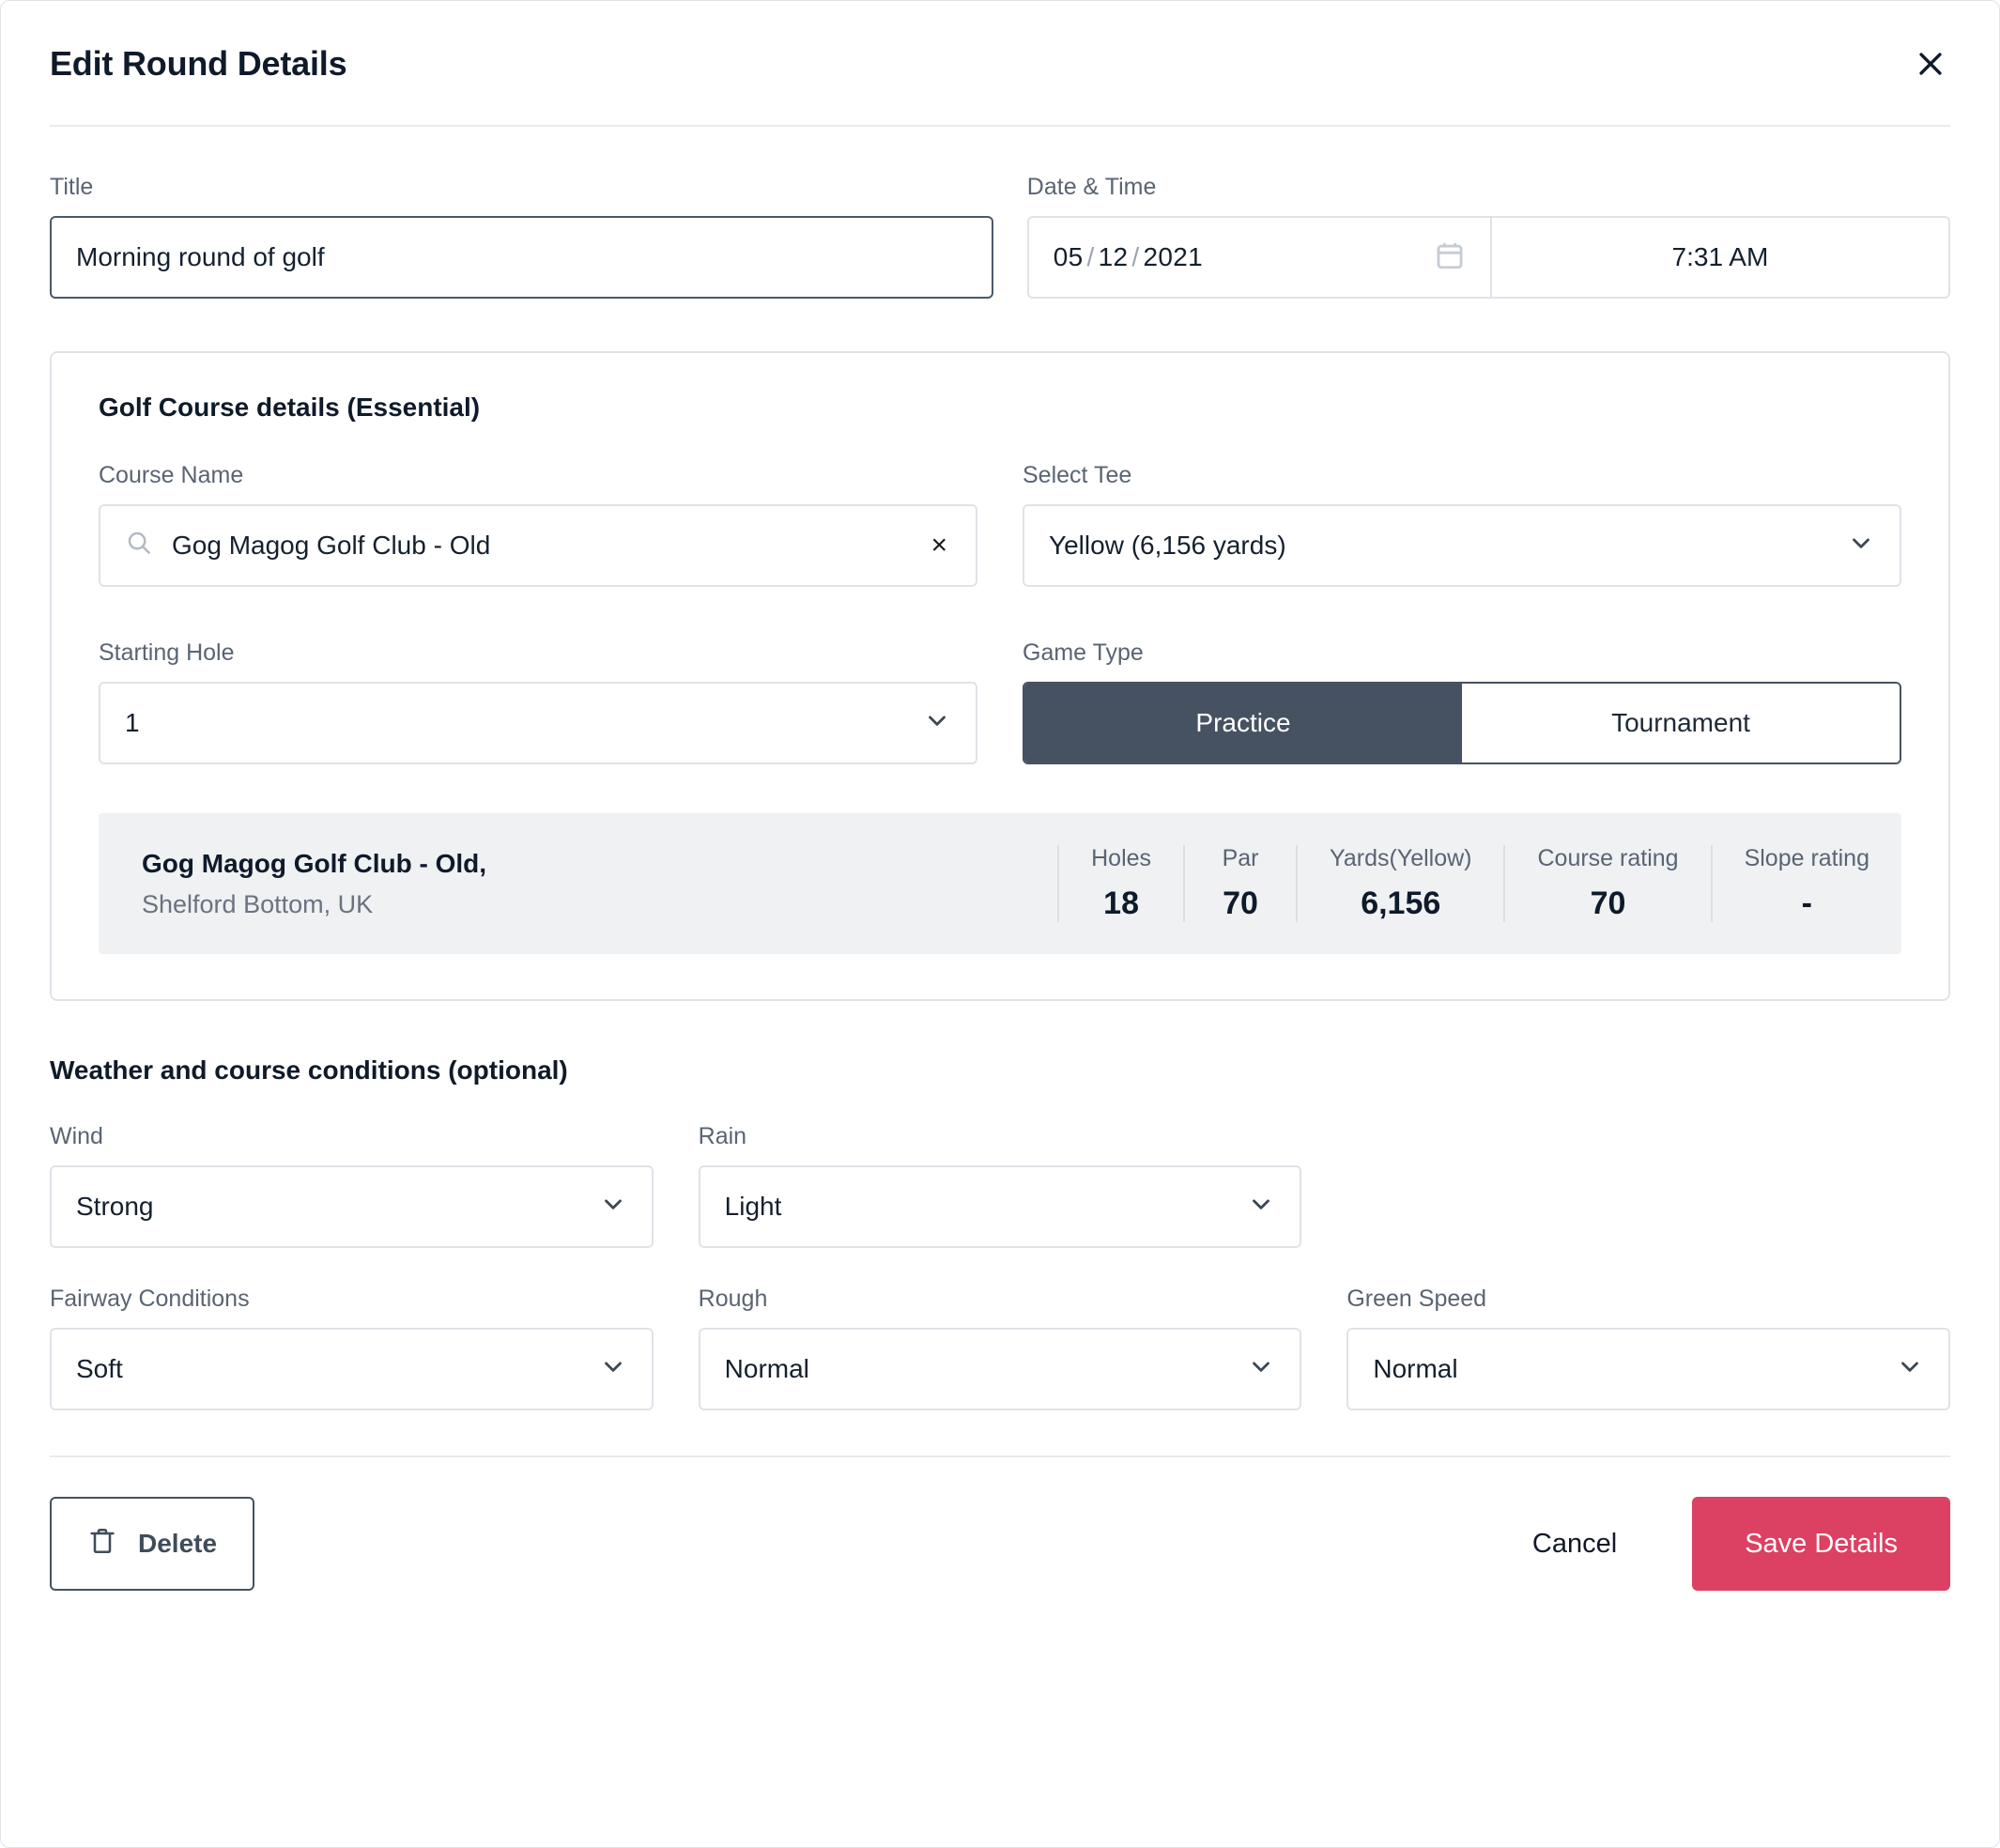 Image resolution: width=2000 pixels, height=1848 pixels. I want to click on date-year: 2021, so click(1173, 256).